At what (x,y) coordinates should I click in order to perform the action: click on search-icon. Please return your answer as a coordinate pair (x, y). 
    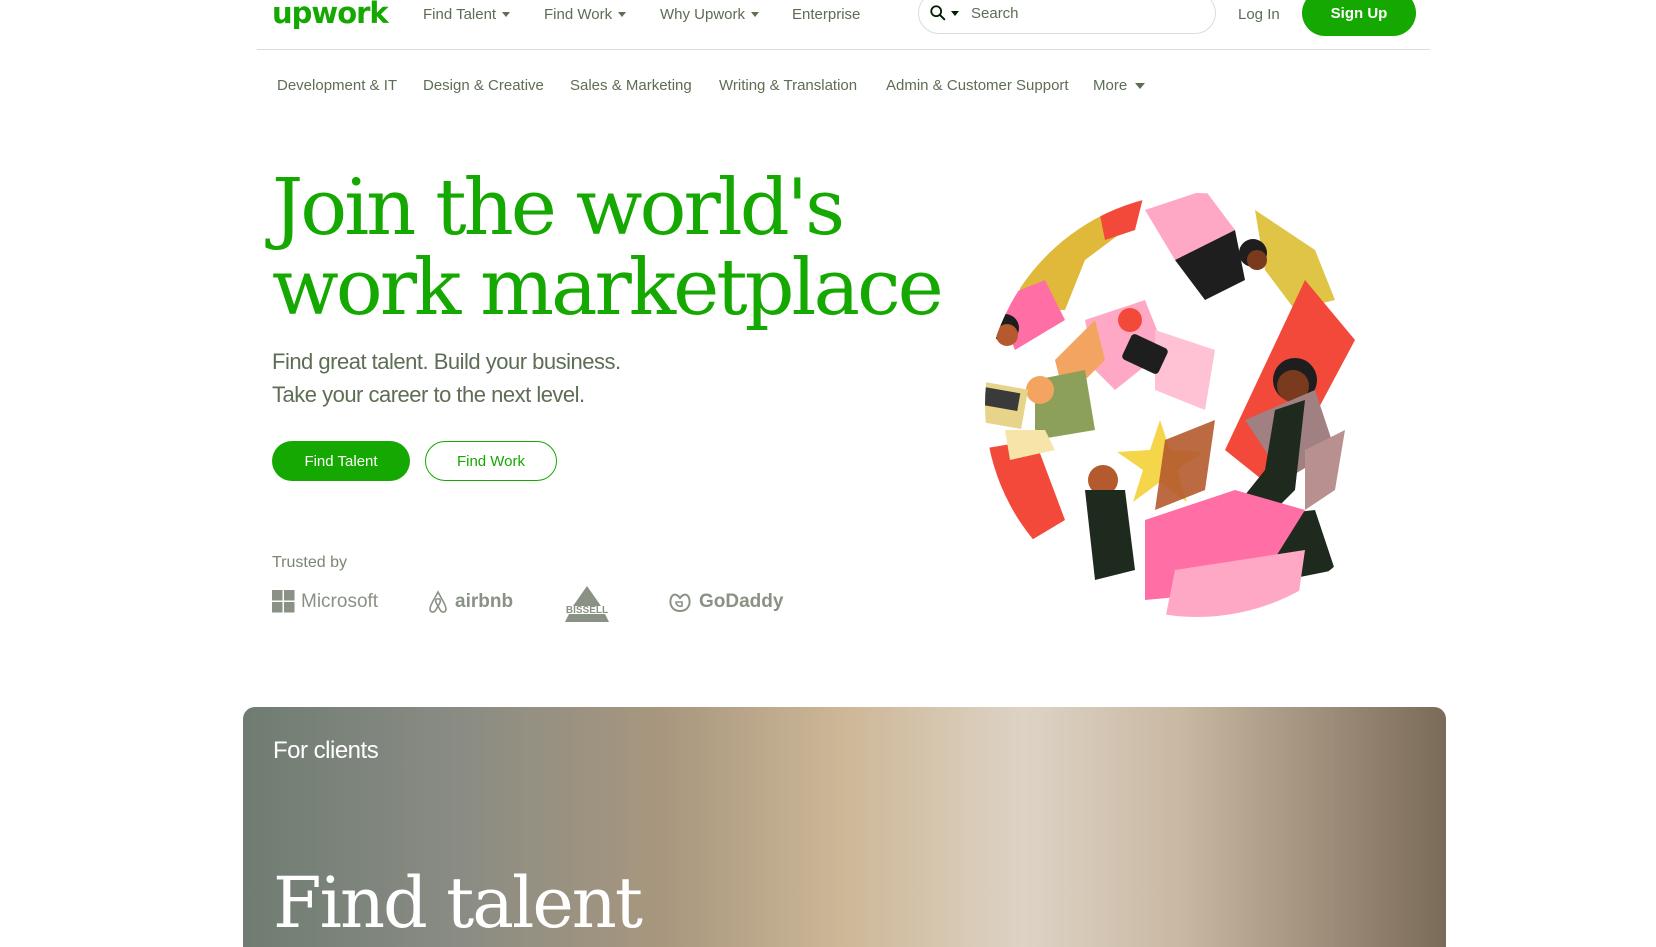
    Looking at the image, I should click on (938, 13).